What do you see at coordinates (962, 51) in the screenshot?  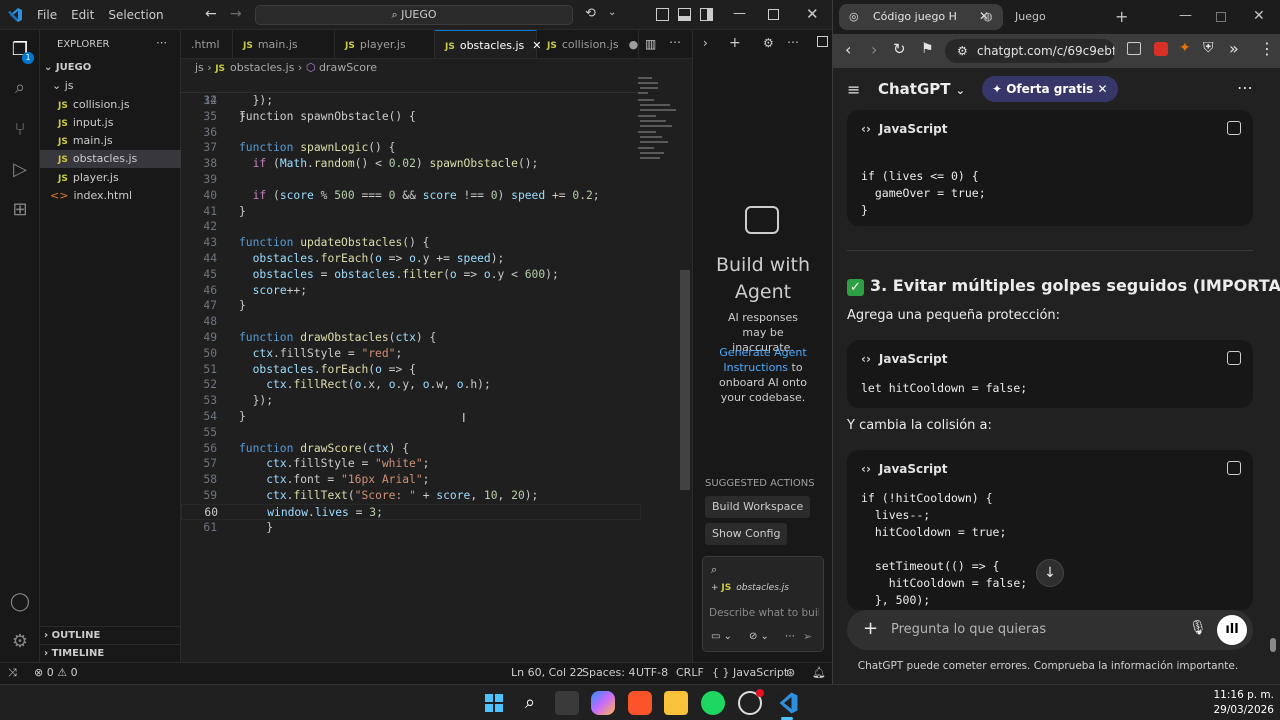 I see `site-settings-icon: ⚙` at bounding box center [962, 51].